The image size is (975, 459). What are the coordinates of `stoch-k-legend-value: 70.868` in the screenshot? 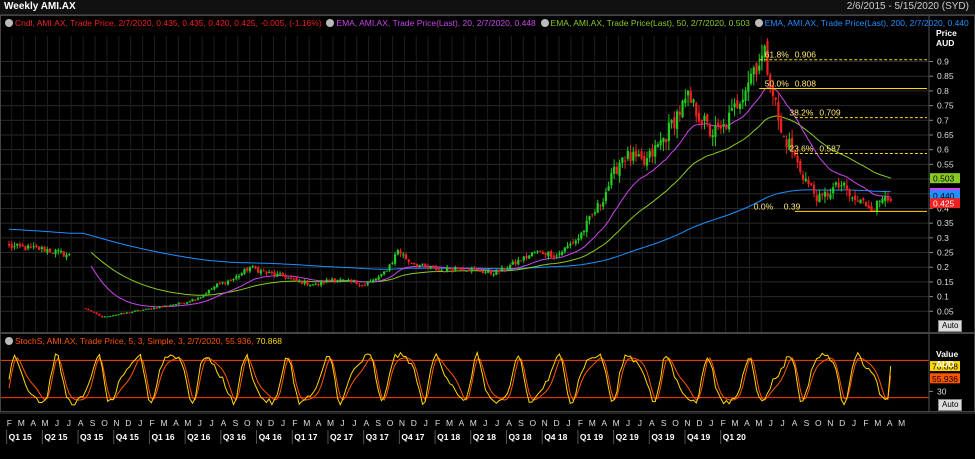 It's located at (268, 341).